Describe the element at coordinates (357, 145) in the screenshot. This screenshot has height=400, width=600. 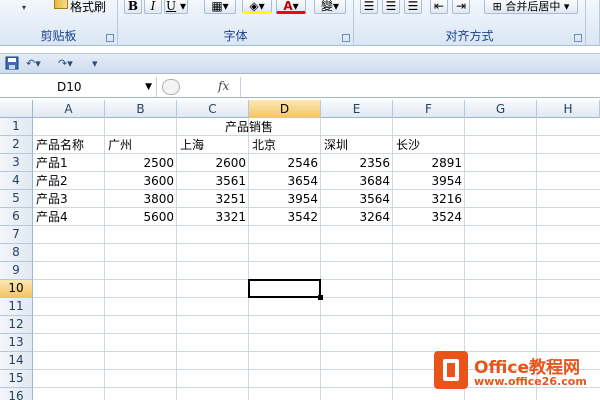
I see `cell-e2: 深圳` at that location.